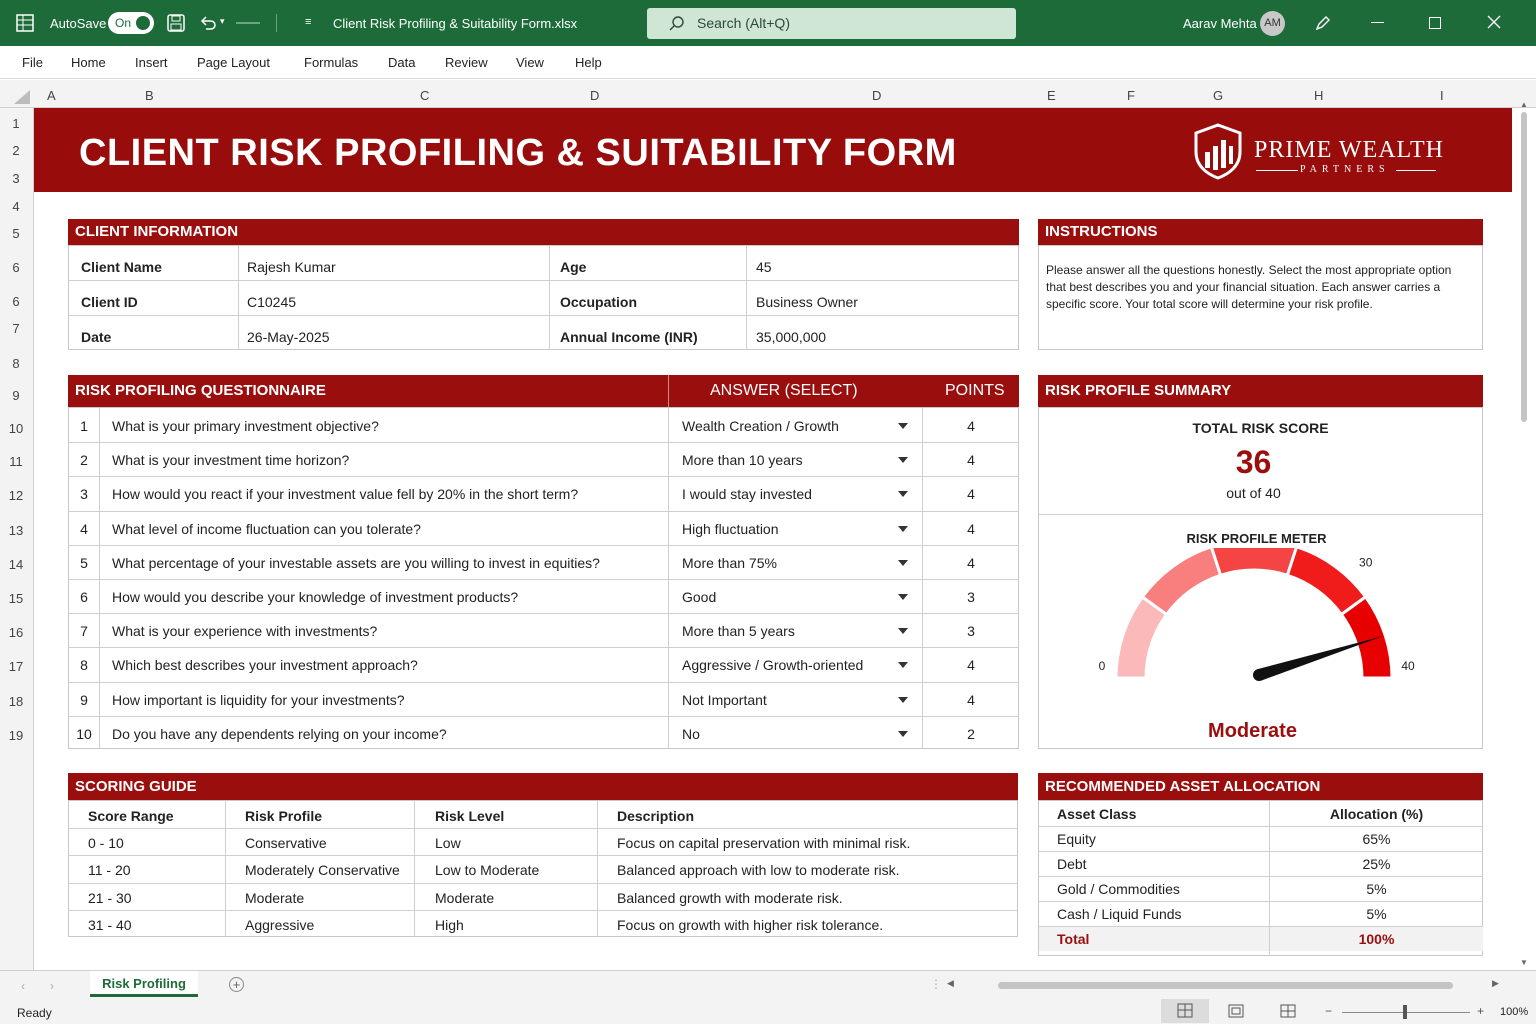 Image resolution: width=1536 pixels, height=1026 pixels. What do you see at coordinates (151, 62) in the screenshot?
I see `tab-insert: Insert` at bounding box center [151, 62].